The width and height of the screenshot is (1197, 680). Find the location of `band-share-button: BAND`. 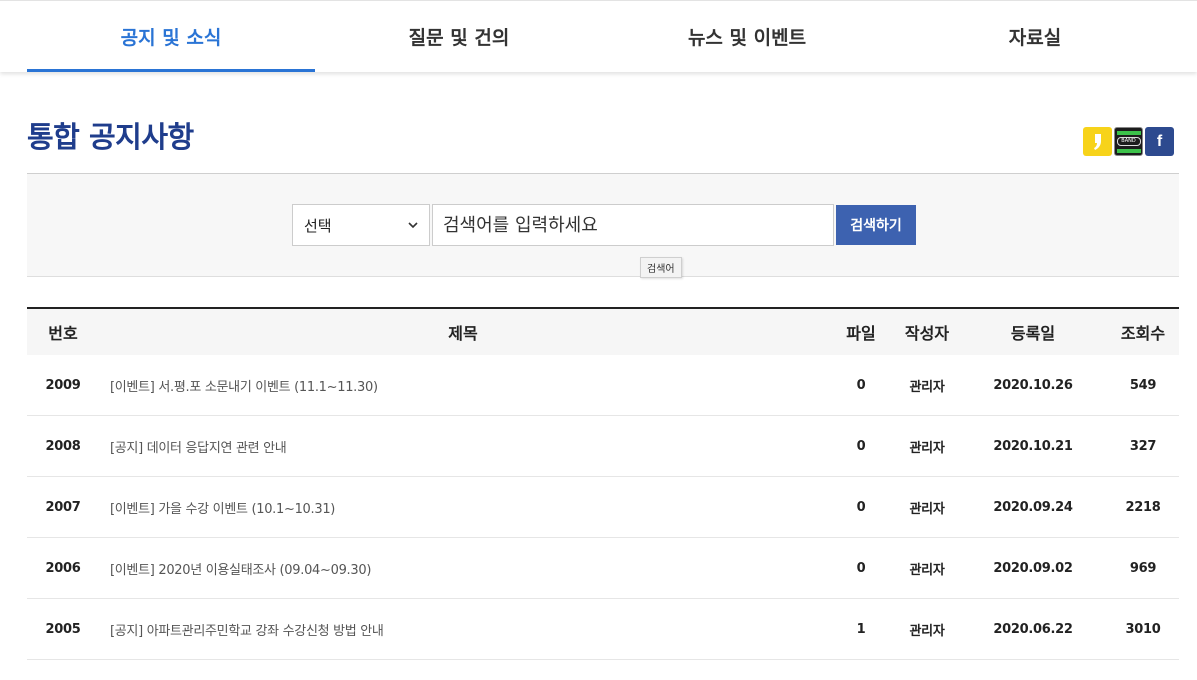

band-share-button: BAND is located at coordinates (1128, 141).